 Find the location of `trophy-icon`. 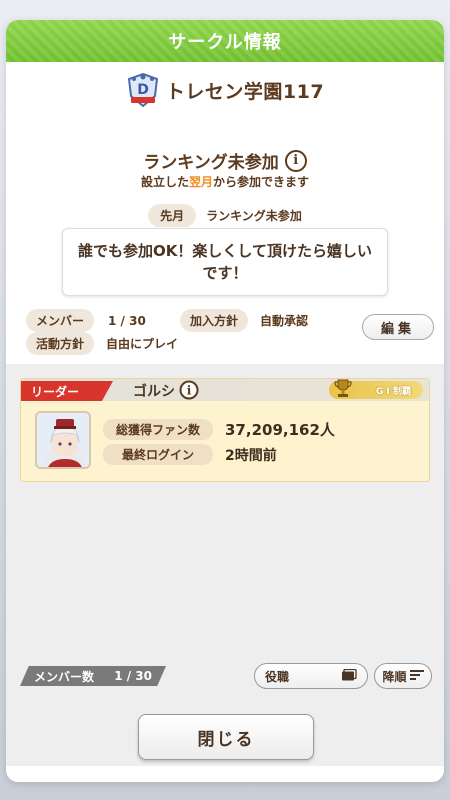

trophy-icon is located at coordinates (343, 388).